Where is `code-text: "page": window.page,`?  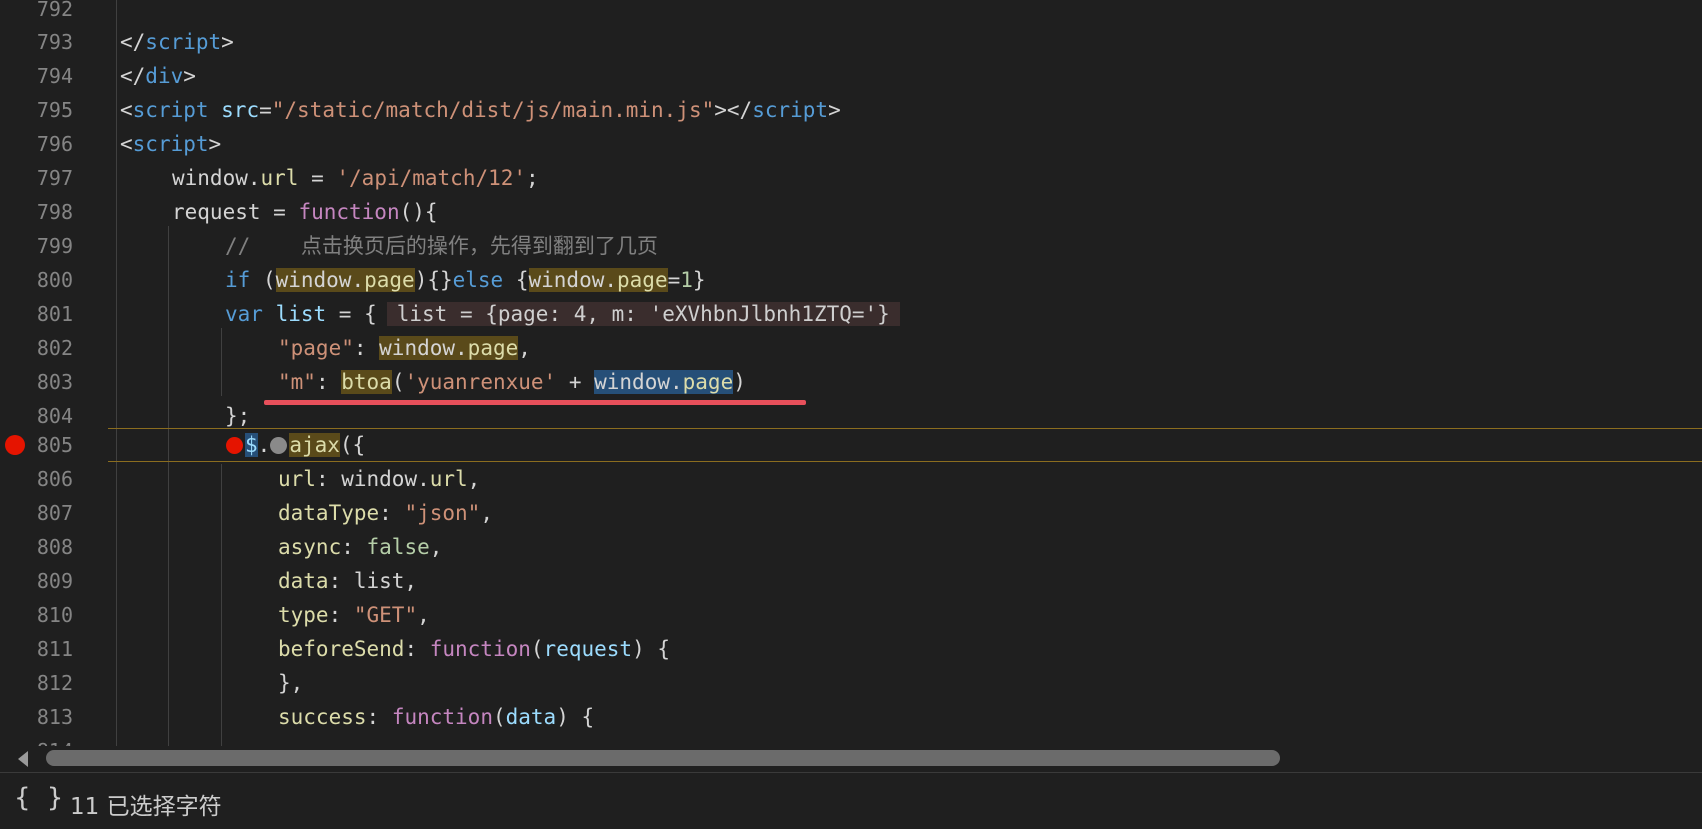
code-text: "page": window.page, is located at coordinates (404, 348).